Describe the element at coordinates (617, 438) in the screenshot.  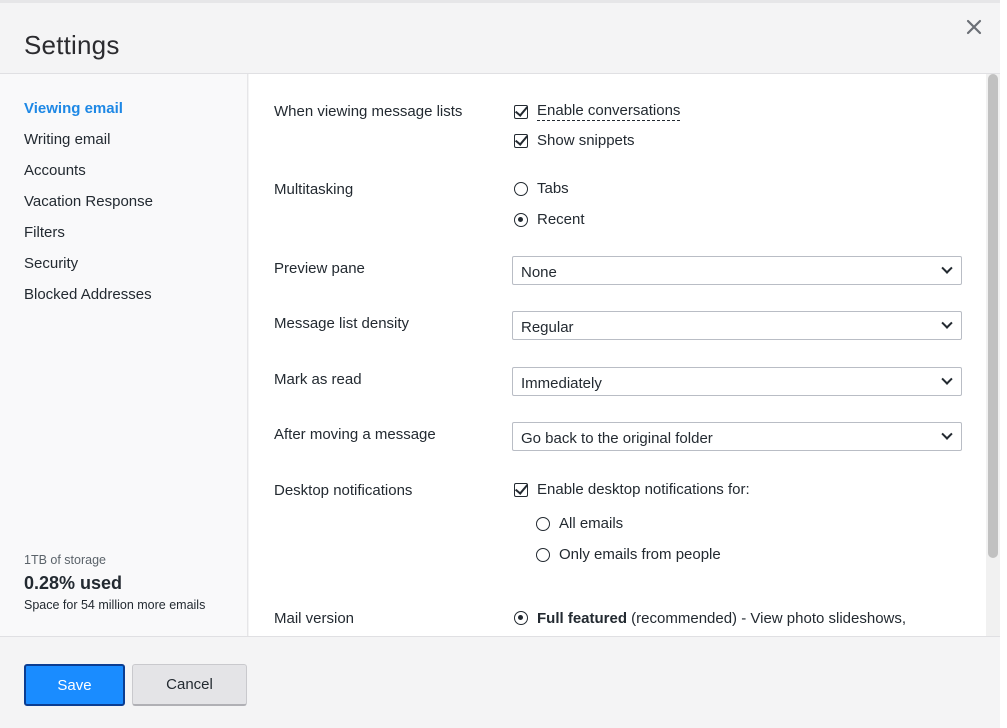
I see `after-moving-value: Go back to the original folder` at that location.